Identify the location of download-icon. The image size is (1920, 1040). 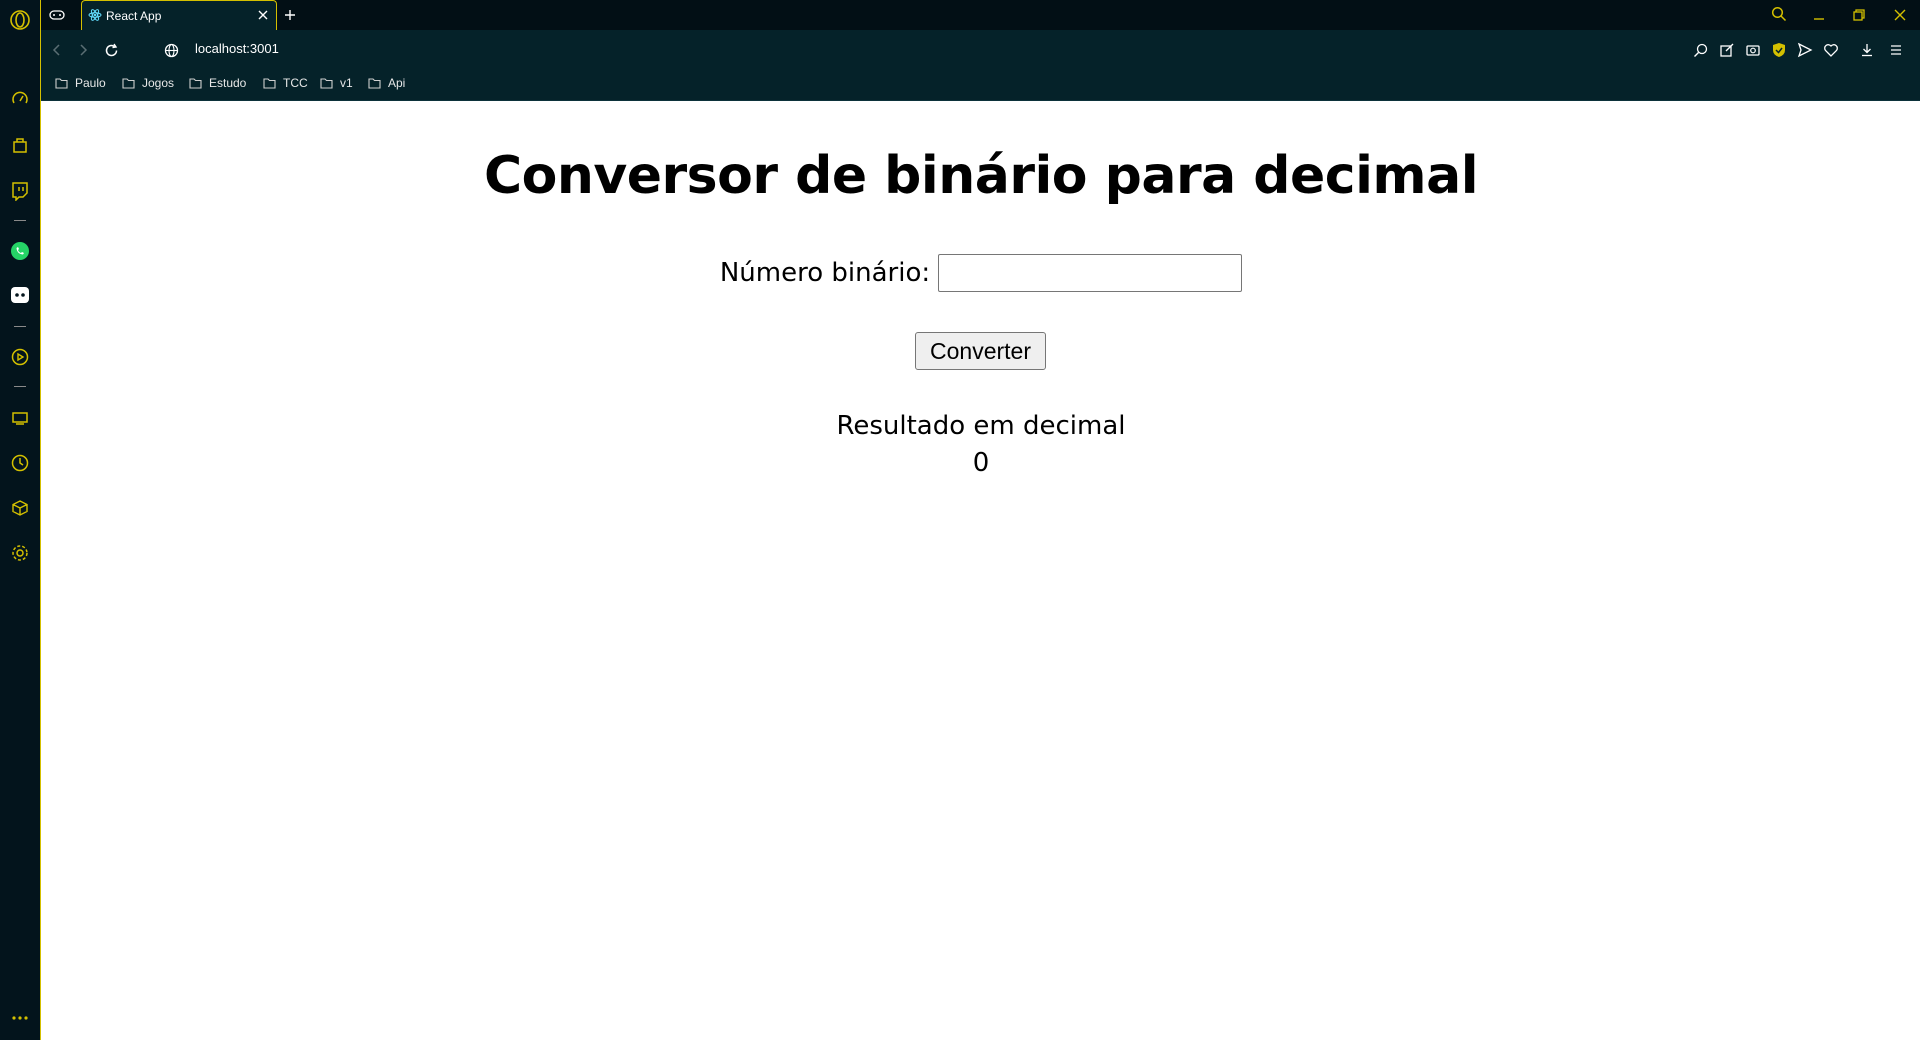
(1867, 50).